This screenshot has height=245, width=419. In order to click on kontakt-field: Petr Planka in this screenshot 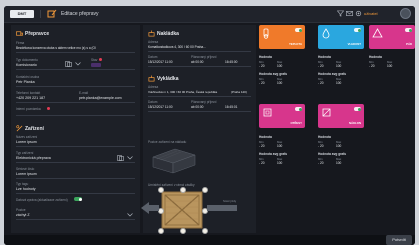, I will do `click(25, 82)`.